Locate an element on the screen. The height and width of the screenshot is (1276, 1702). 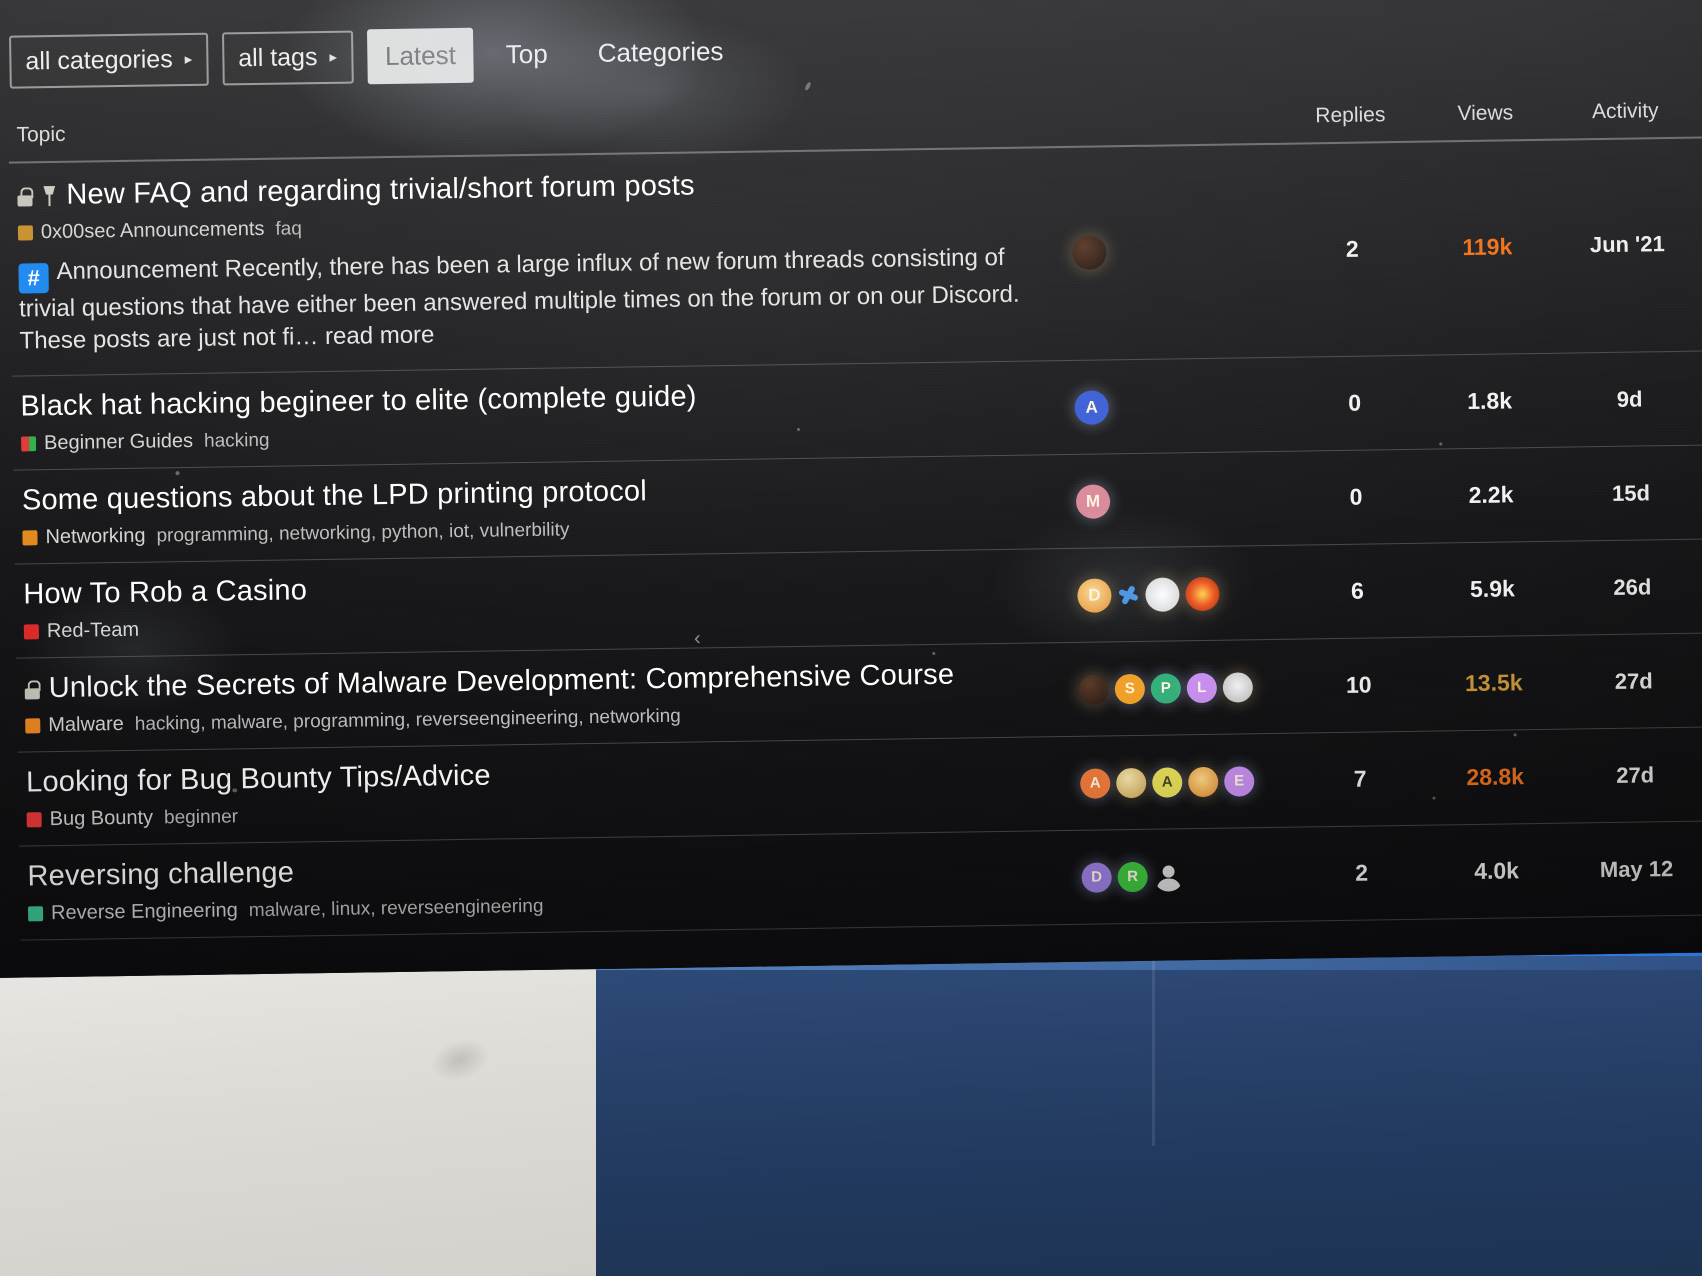
category-link: Beginner Guides is located at coordinates (107, 443).